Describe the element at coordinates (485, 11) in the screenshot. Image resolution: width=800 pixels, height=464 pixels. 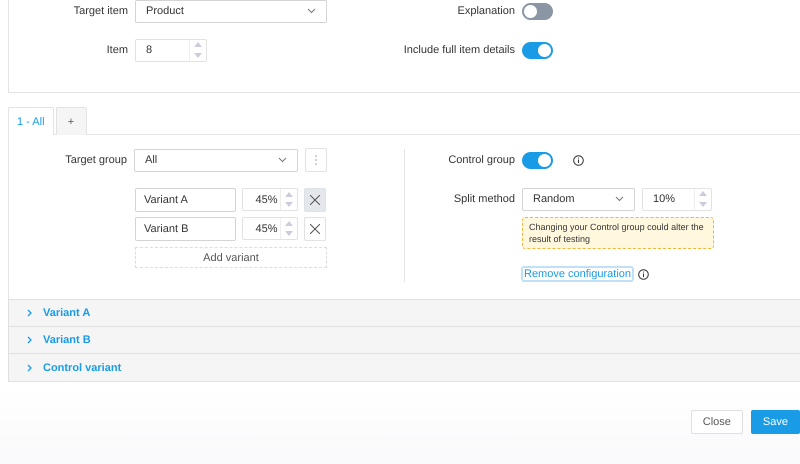
I see `toggle-label: Explanation` at that location.